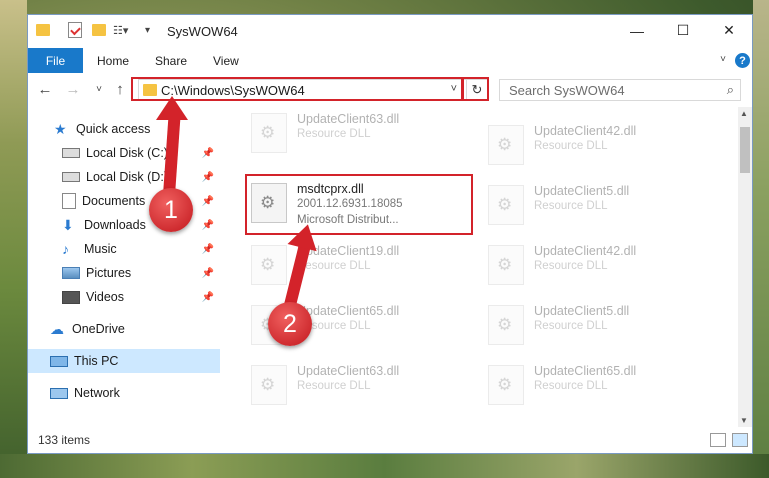 The image size is (769, 478). I want to click on music-icon: ♪, so click(65, 249).